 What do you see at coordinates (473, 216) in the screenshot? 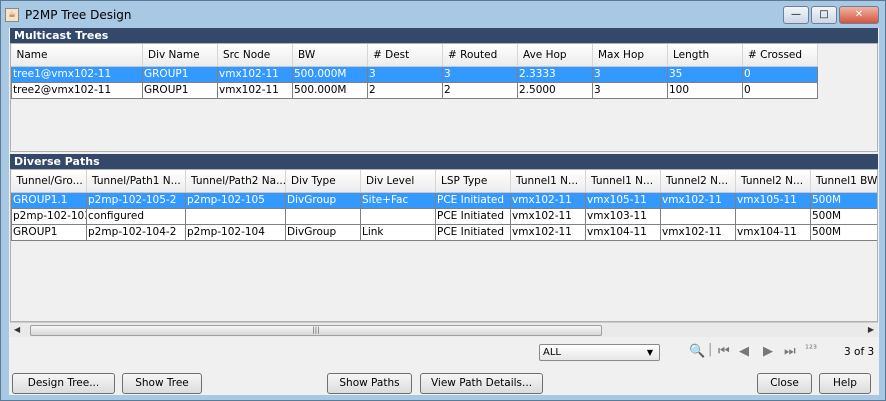
I see `table-cell: PCE Initiated` at bounding box center [473, 216].